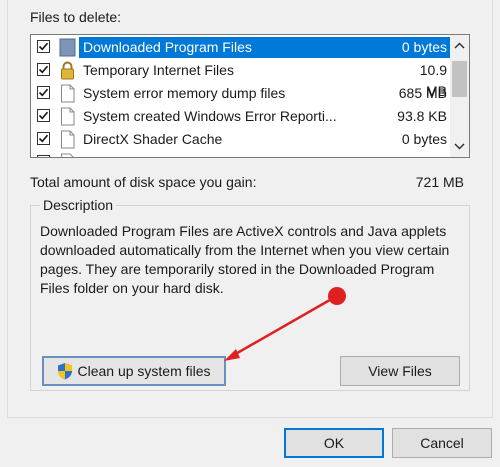  What do you see at coordinates (241, 139) in the screenshot?
I see `list-item-directx-shader-cache: DirectX Shader Cache 0 bytes` at bounding box center [241, 139].